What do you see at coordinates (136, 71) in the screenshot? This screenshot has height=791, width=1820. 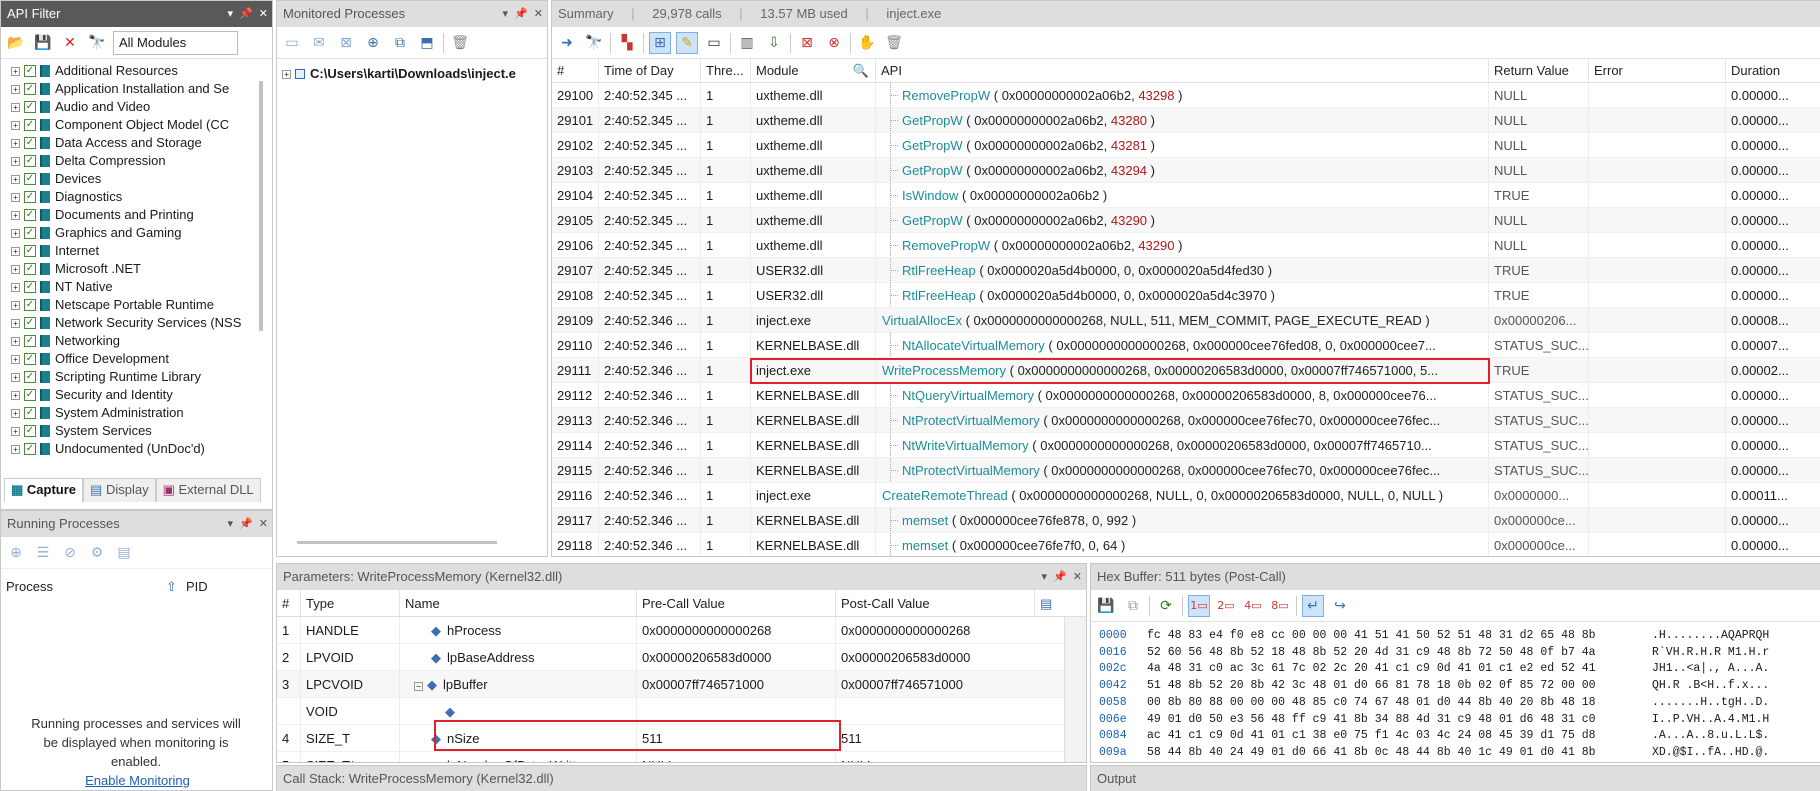 I see `api-category-item: + ✓ Additional Resources` at bounding box center [136, 71].